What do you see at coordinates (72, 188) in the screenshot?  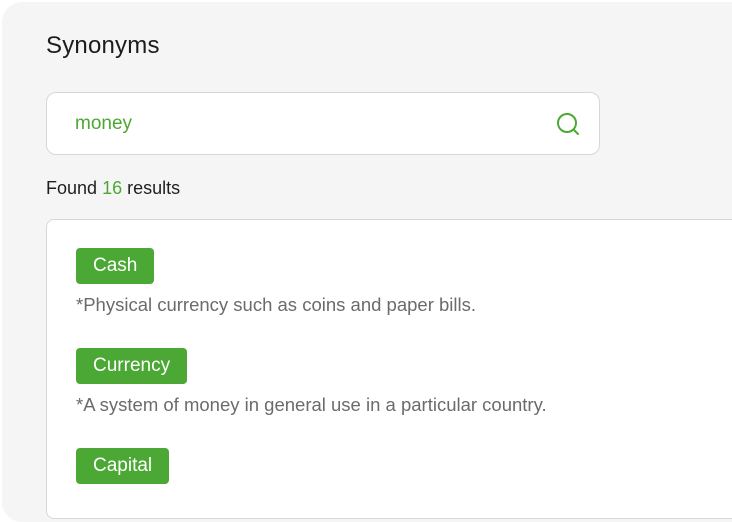 I see `results-summary-prefix: Found` at bounding box center [72, 188].